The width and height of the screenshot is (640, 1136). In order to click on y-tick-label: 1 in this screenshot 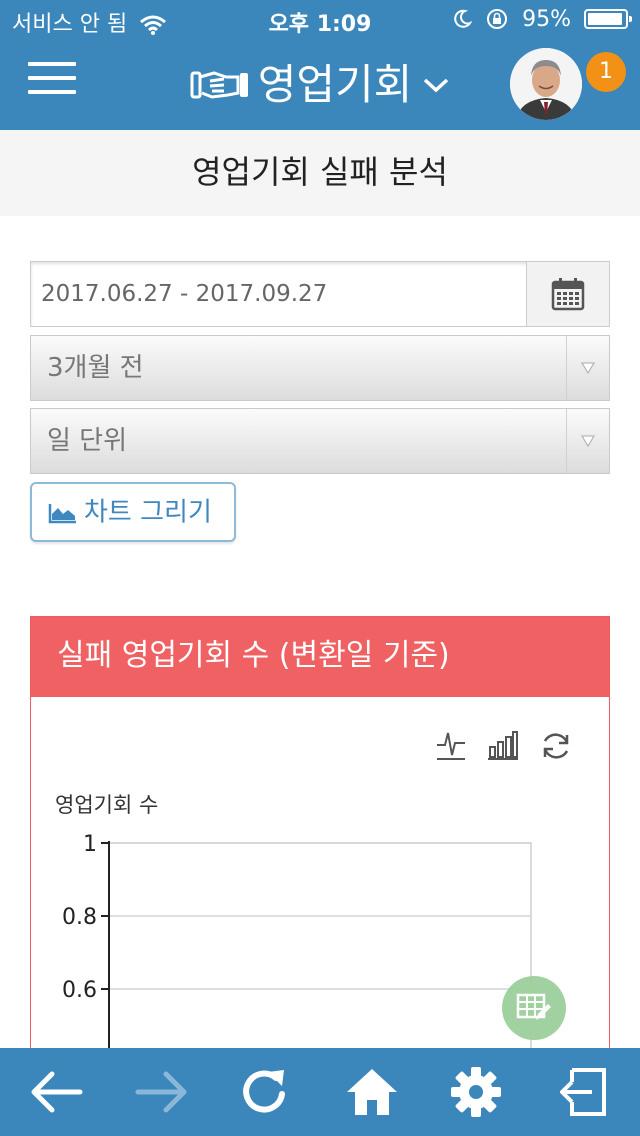, I will do `click(90, 844)`.